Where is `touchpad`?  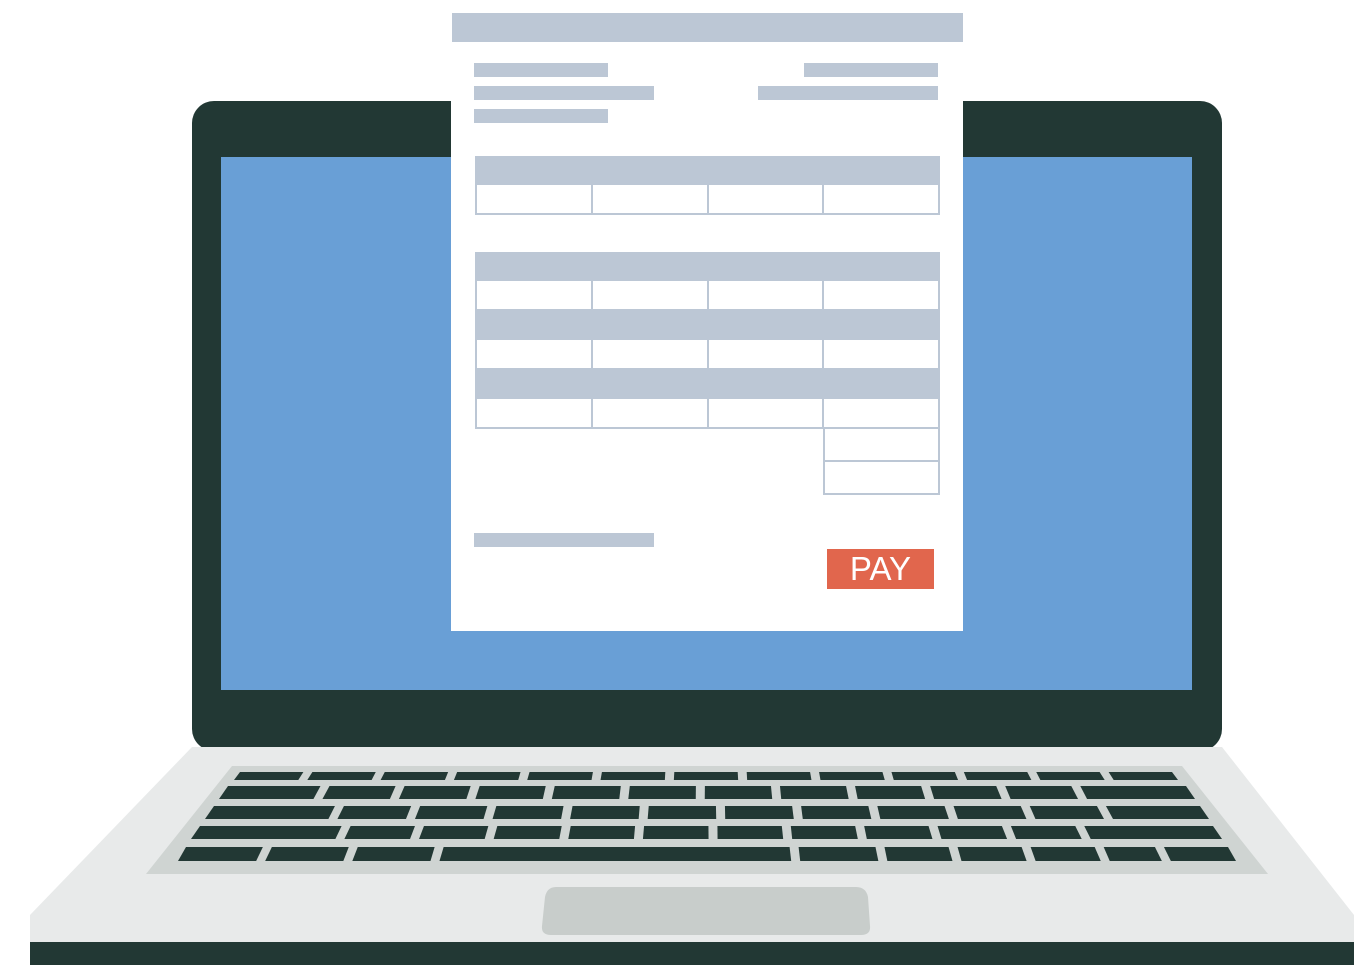 touchpad is located at coordinates (706, 911).